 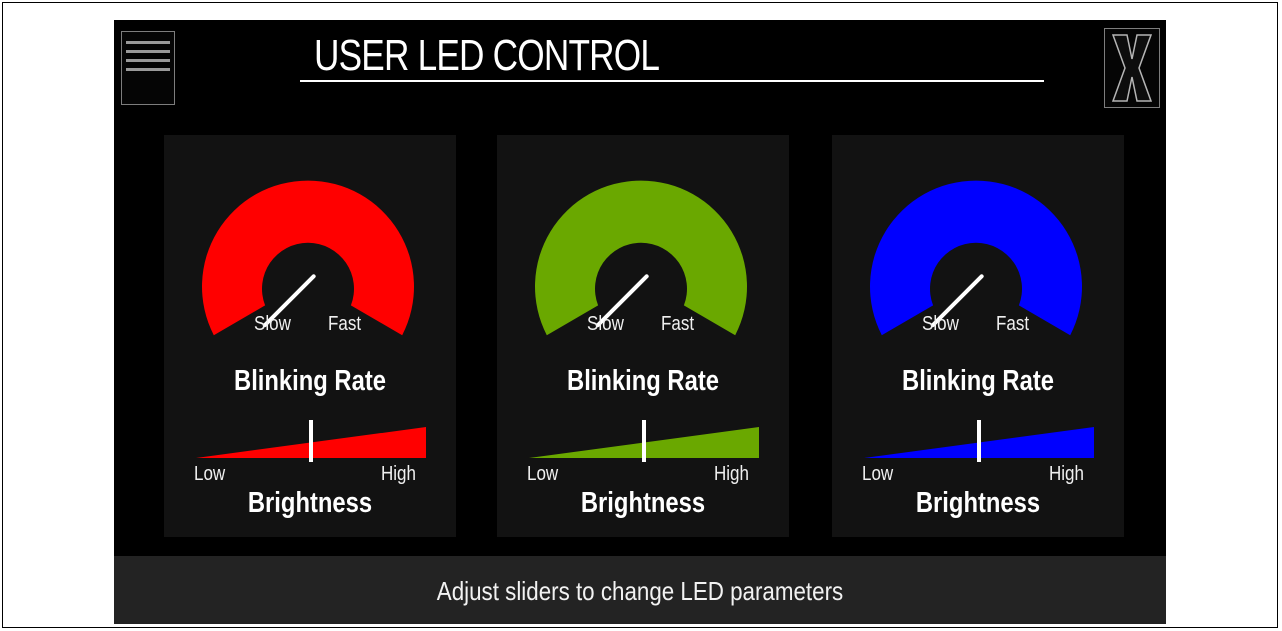 I want to click on close-icon, so click(x=1132, y=68).